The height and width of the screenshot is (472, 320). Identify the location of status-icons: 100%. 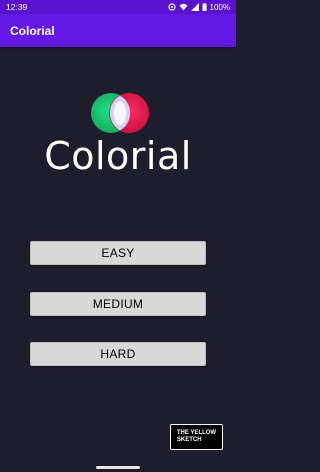
(198, 7).